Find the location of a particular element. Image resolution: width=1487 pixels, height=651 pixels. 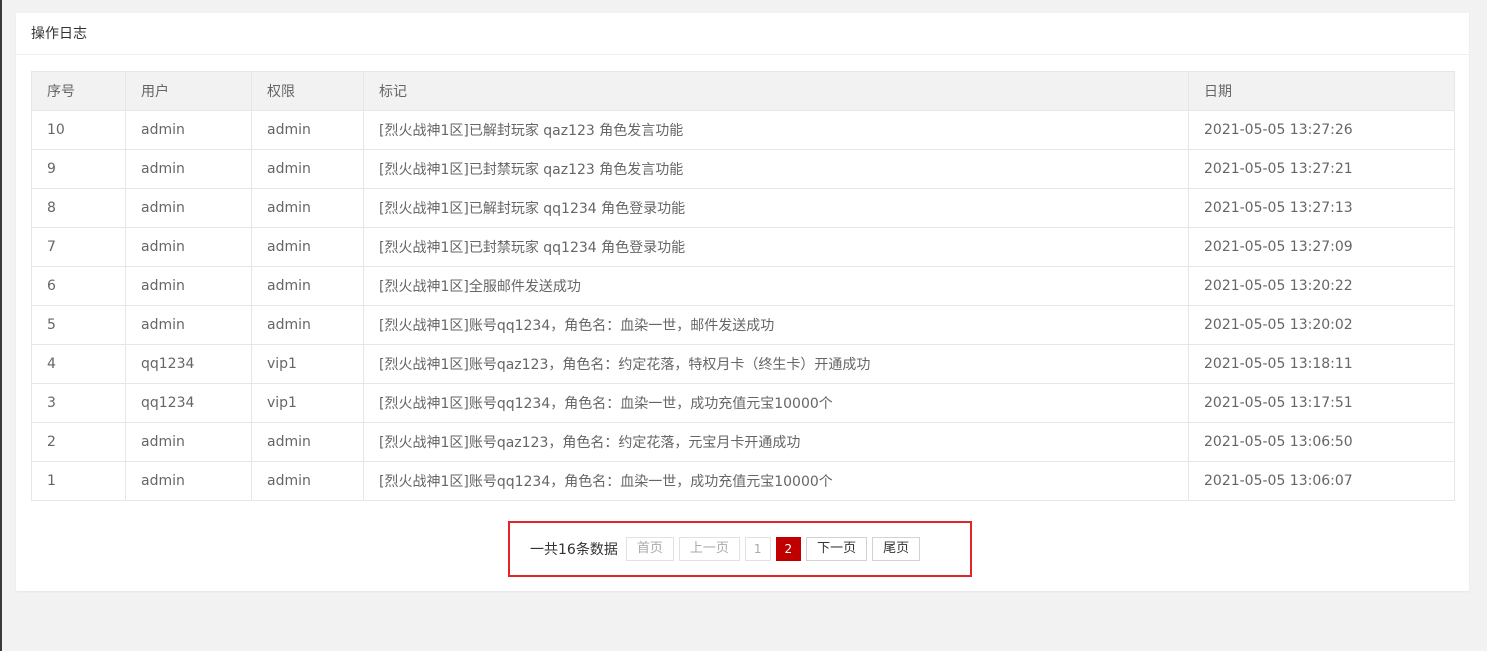

pagination-total-count: 一共16条数据 is located at coordinates (574, 550).